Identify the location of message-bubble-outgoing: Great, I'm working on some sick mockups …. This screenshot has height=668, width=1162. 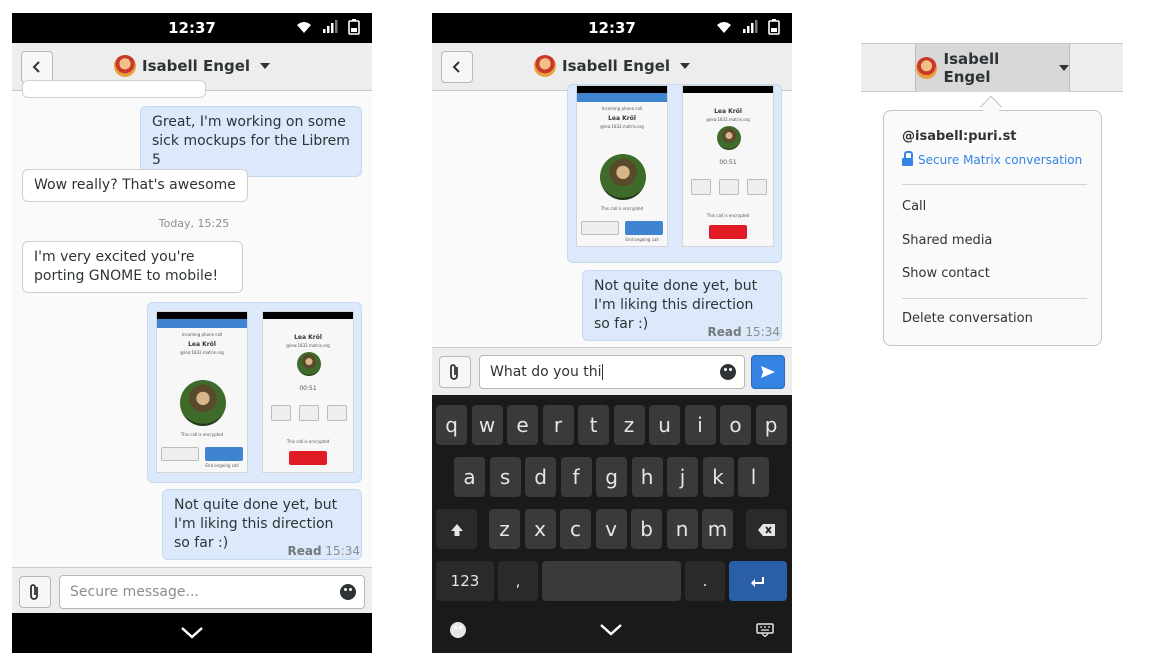
(251, 141).